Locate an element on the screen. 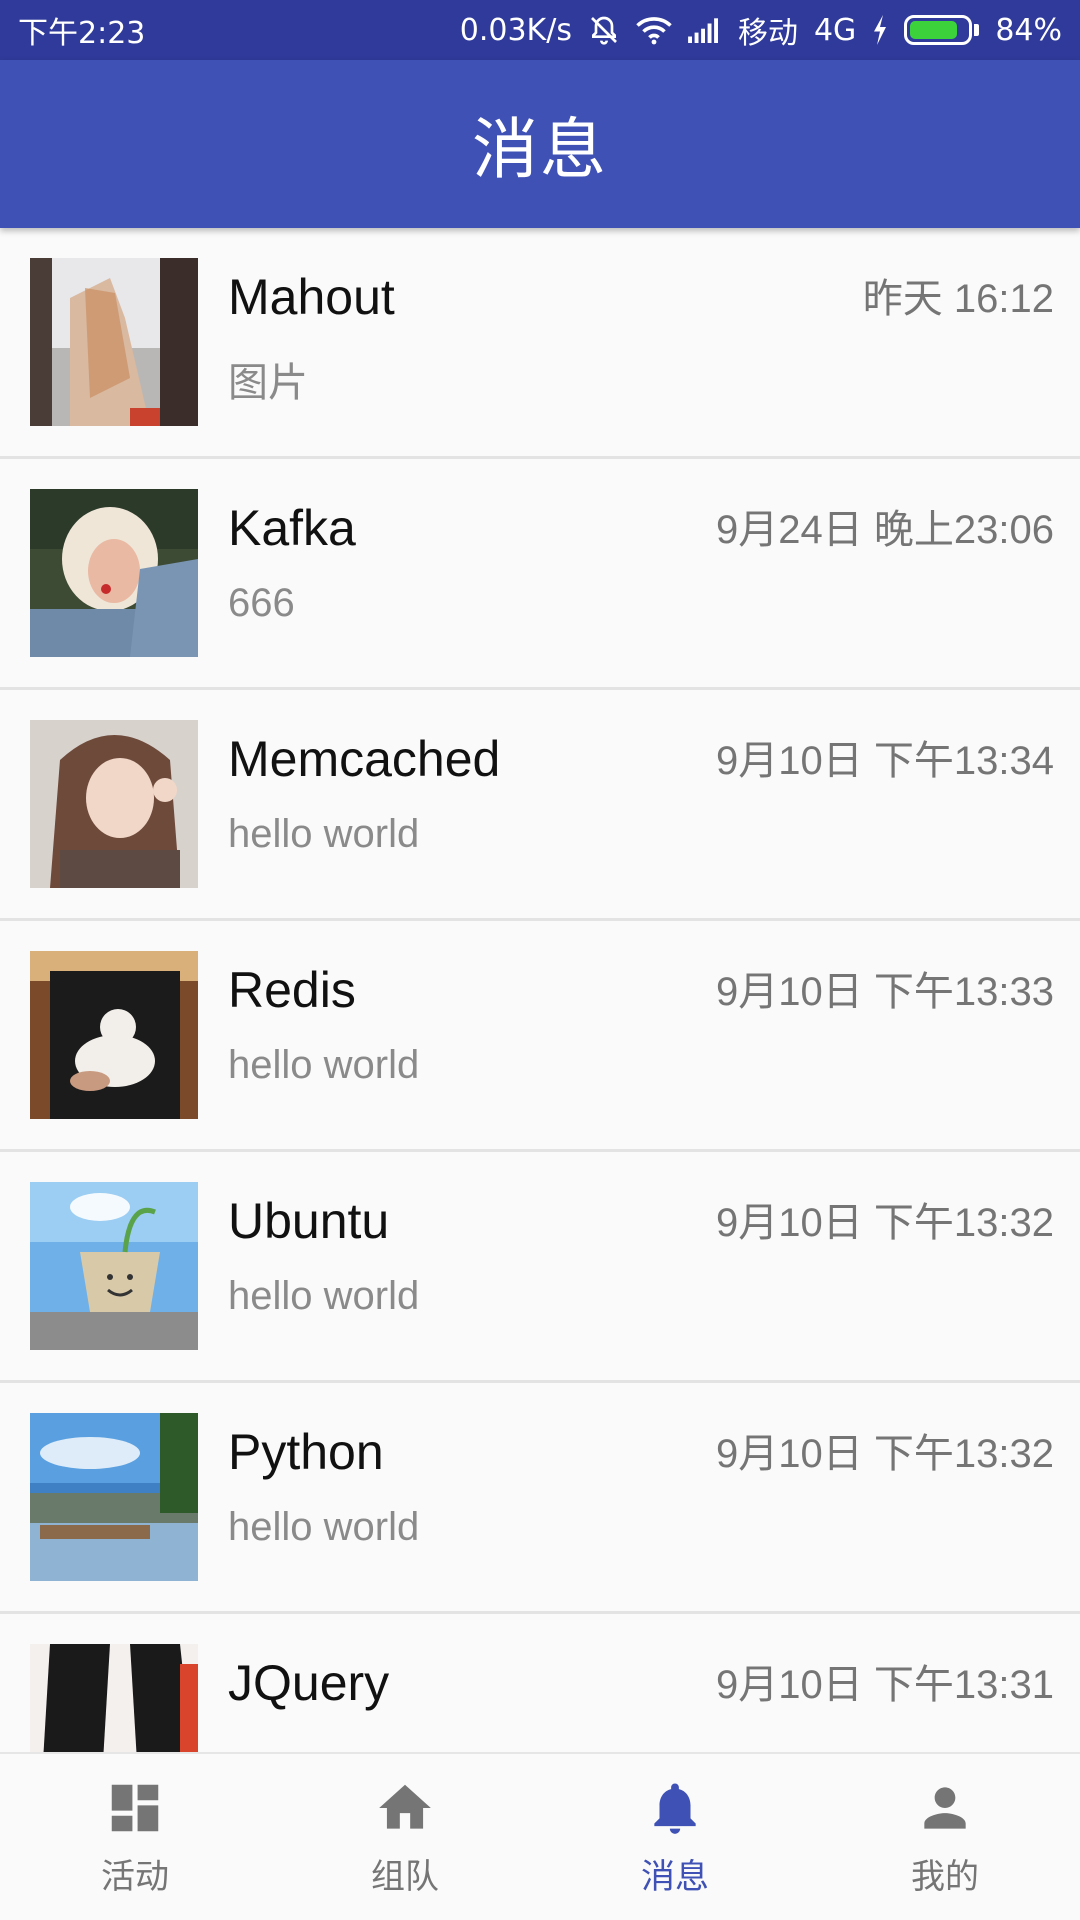  message-preview: 图片 is located at coordinates (268, 383).